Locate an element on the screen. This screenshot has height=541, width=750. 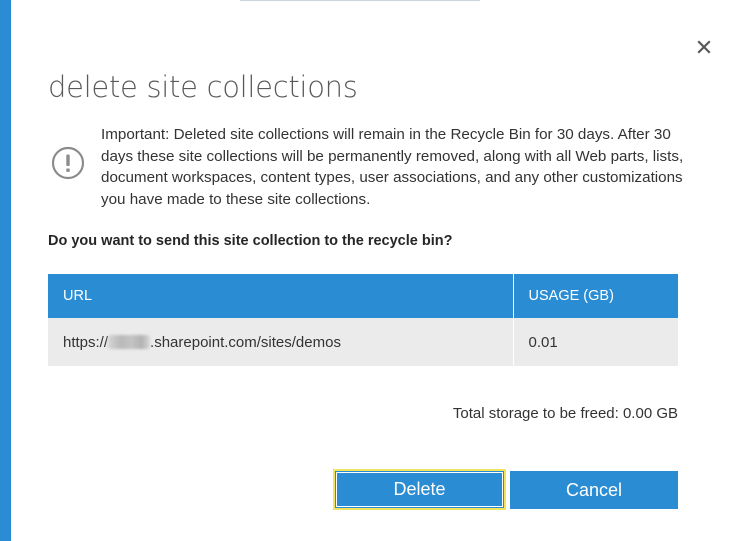
table-header-row: URL USAGE (GB) is located at coordinates (363, 296).